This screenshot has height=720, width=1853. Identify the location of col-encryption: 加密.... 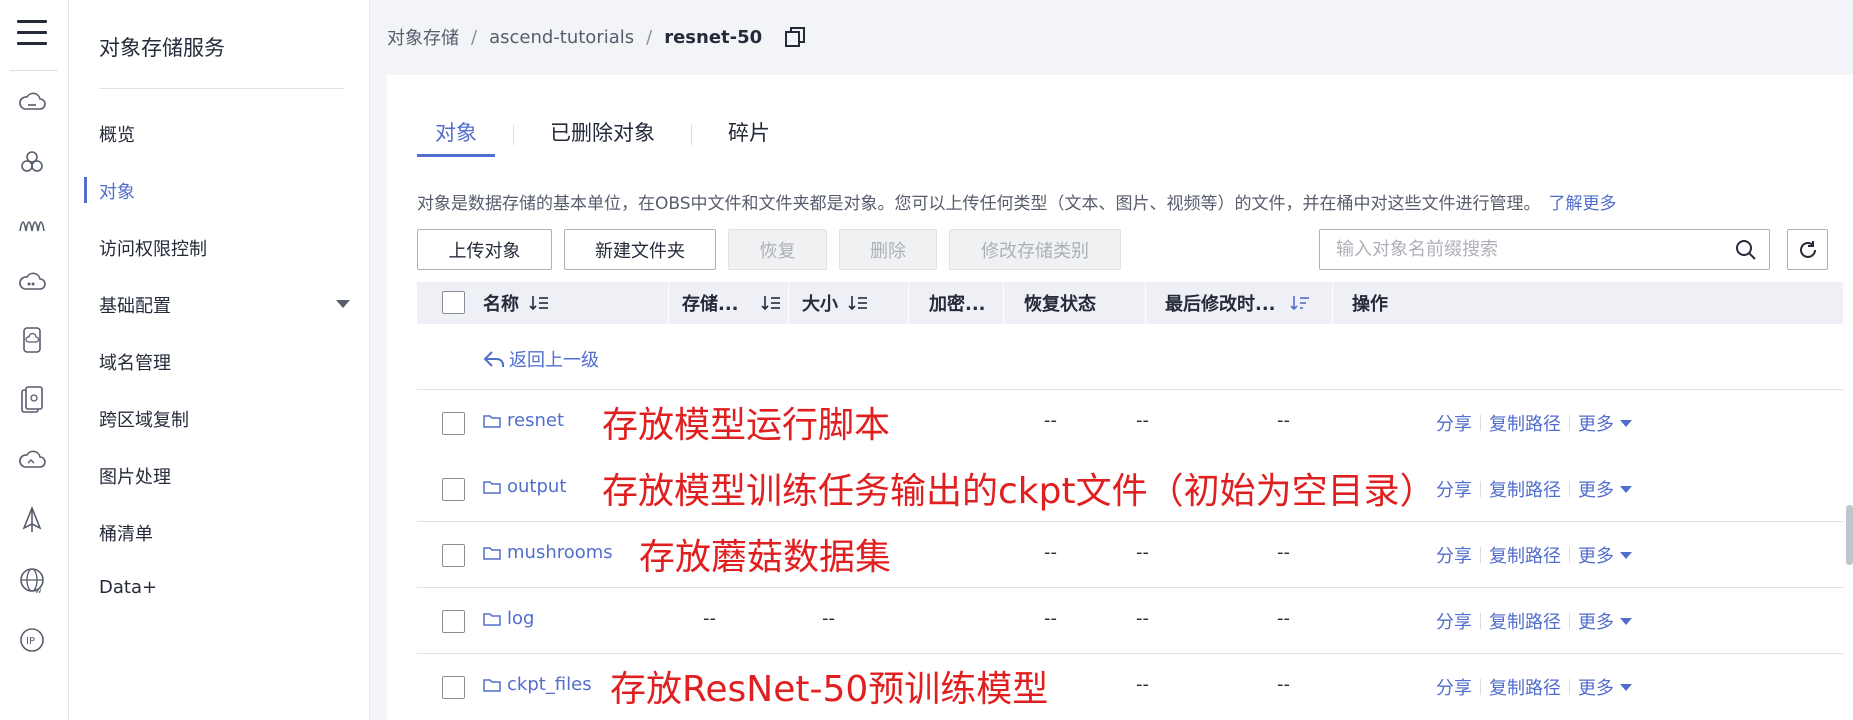
(956, 303).